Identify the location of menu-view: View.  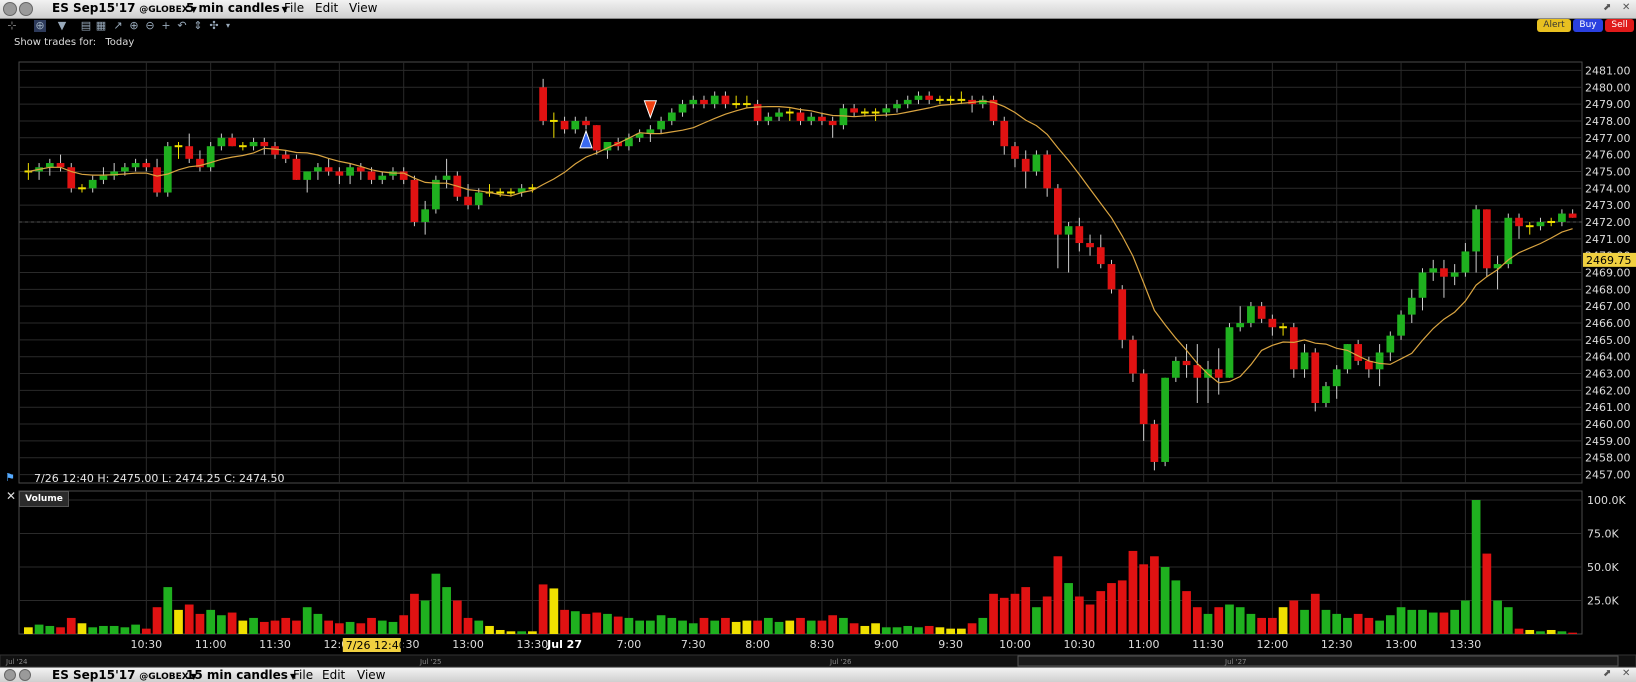
(371, 675).